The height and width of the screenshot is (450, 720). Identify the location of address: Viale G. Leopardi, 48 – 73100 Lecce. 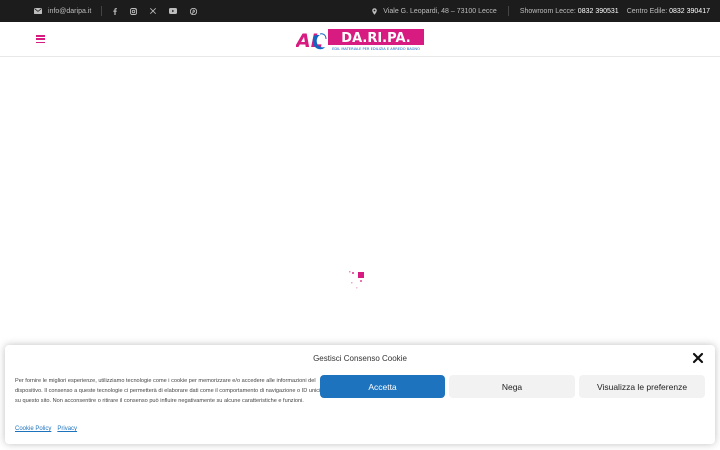
(434, 11).